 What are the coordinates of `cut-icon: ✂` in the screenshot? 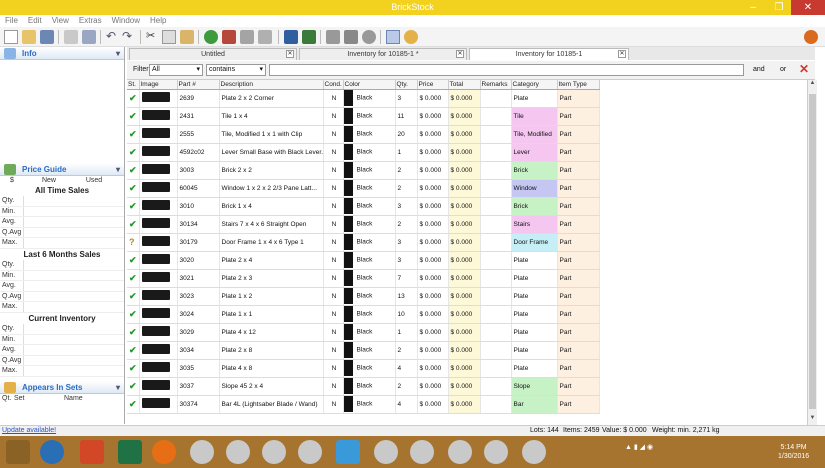 It's located at (153, 37).